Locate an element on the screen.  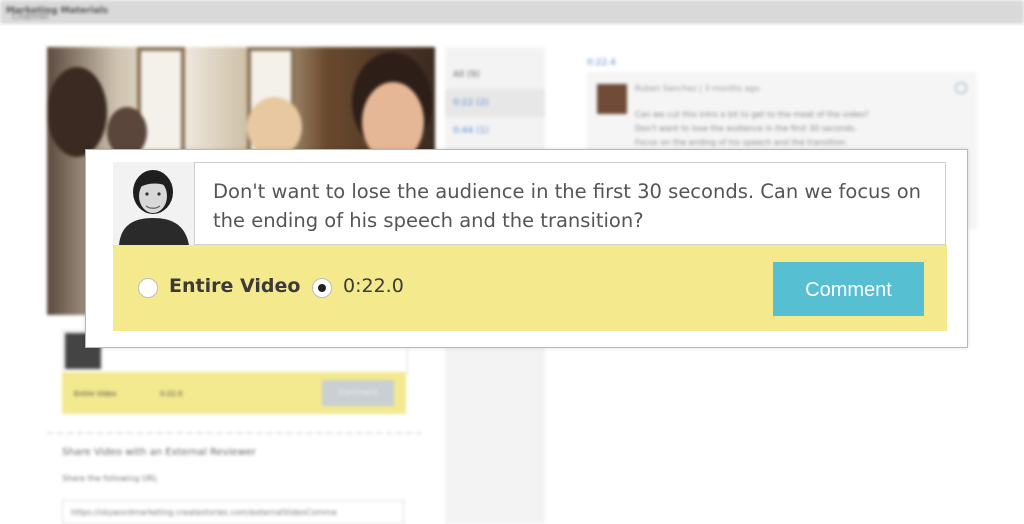
small-option-entire: Entire Video is located at coordinates (95, 394).